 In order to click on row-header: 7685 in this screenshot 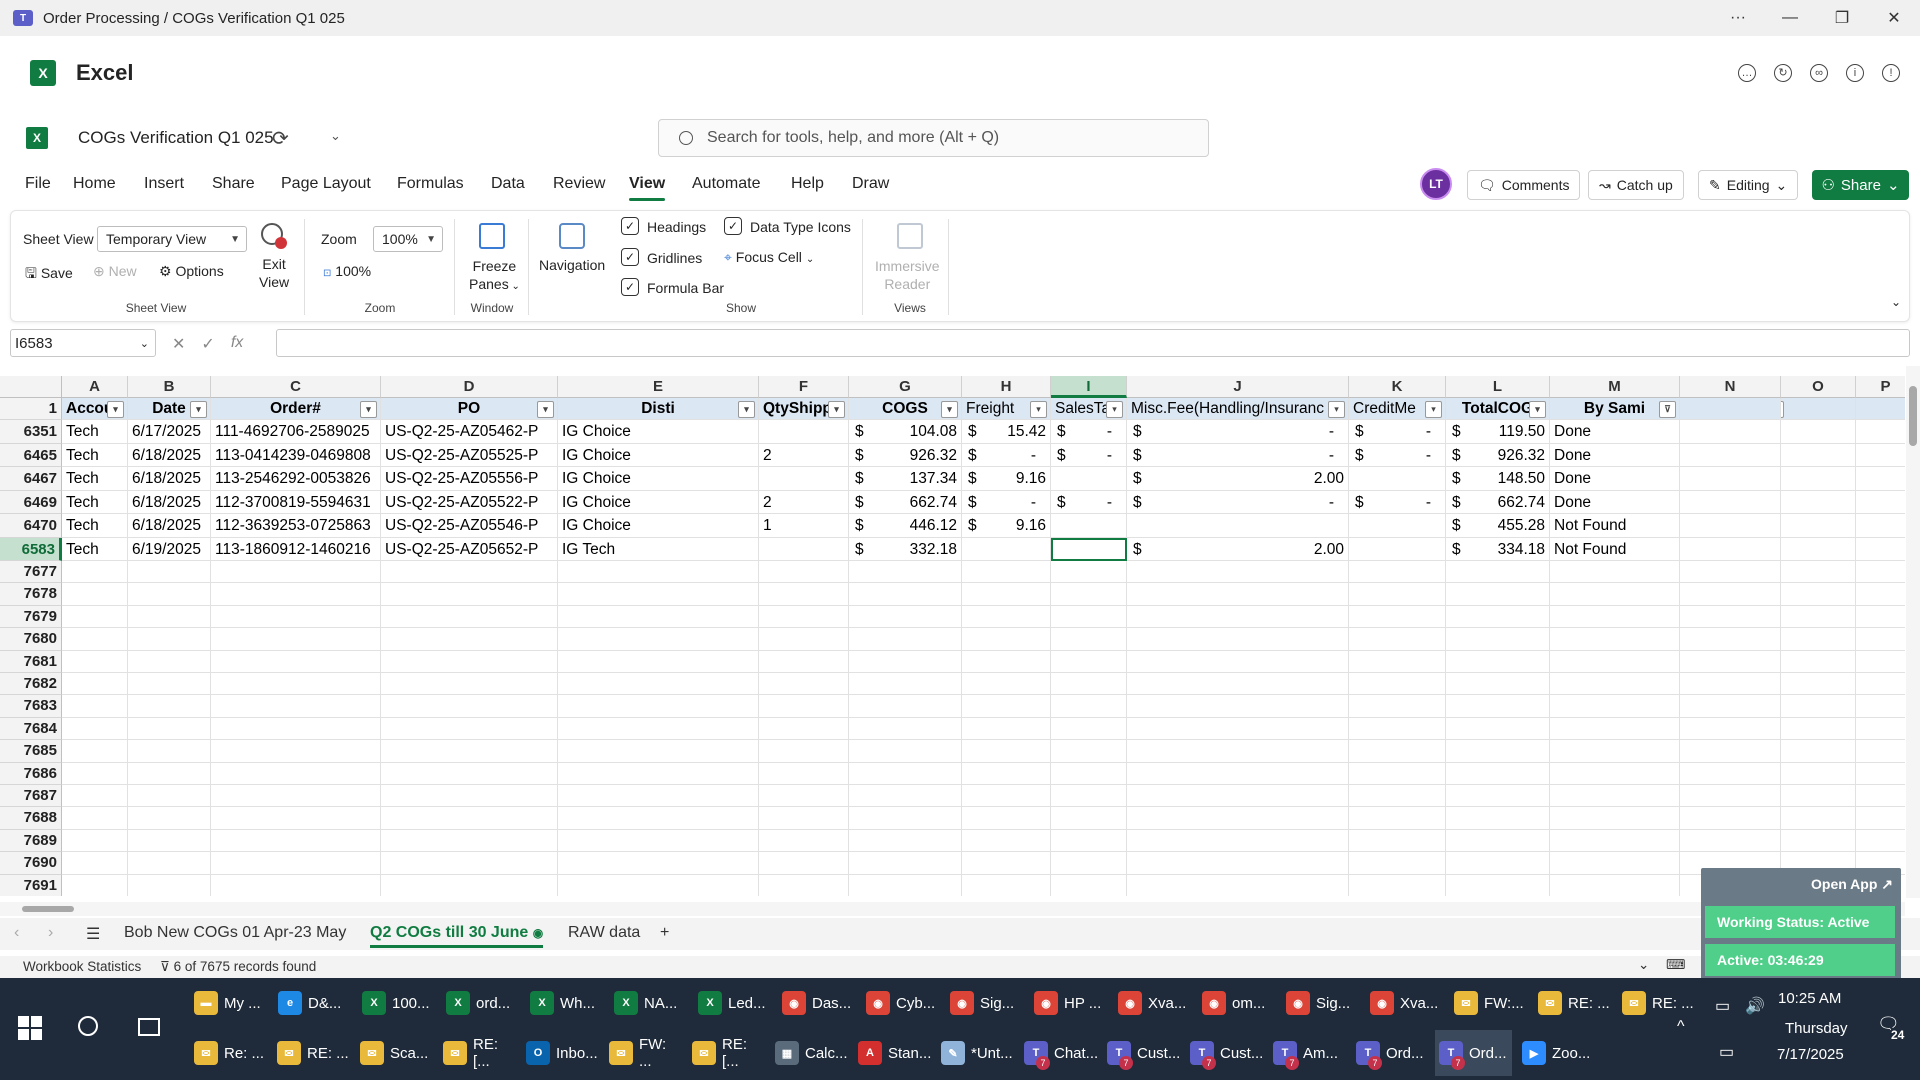, I will do `click(31, 751)`.